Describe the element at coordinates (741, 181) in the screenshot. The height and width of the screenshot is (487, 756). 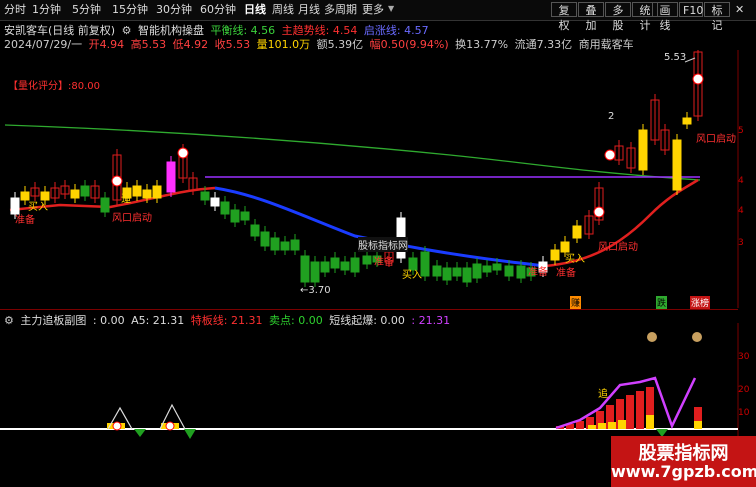
I see `axis-tick-4a: 4` at that location.